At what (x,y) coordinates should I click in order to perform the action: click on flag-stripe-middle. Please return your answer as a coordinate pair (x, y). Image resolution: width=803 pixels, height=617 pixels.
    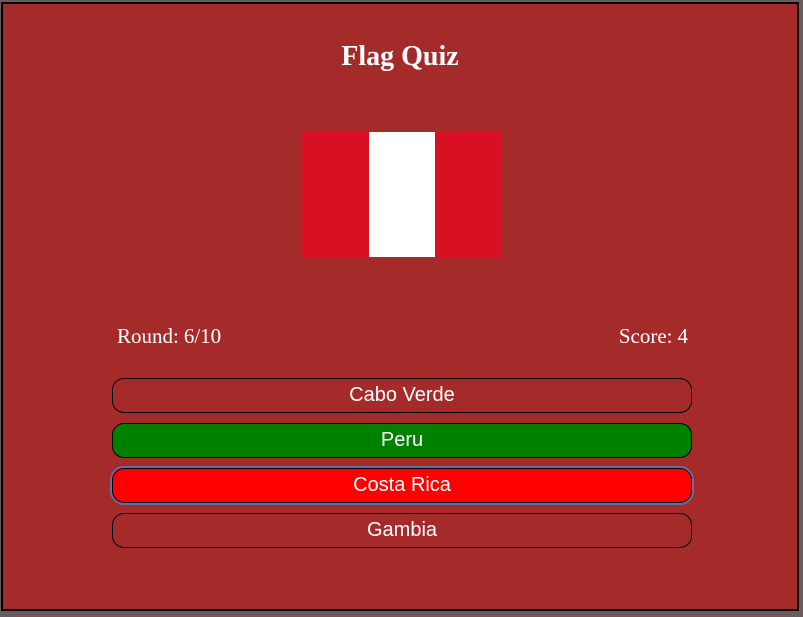
    Looking at the image, I should click on (402, 194).